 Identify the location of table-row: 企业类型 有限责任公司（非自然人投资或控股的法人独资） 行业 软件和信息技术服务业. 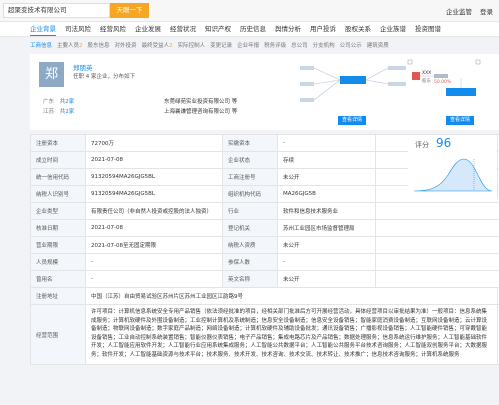
(265, 211).